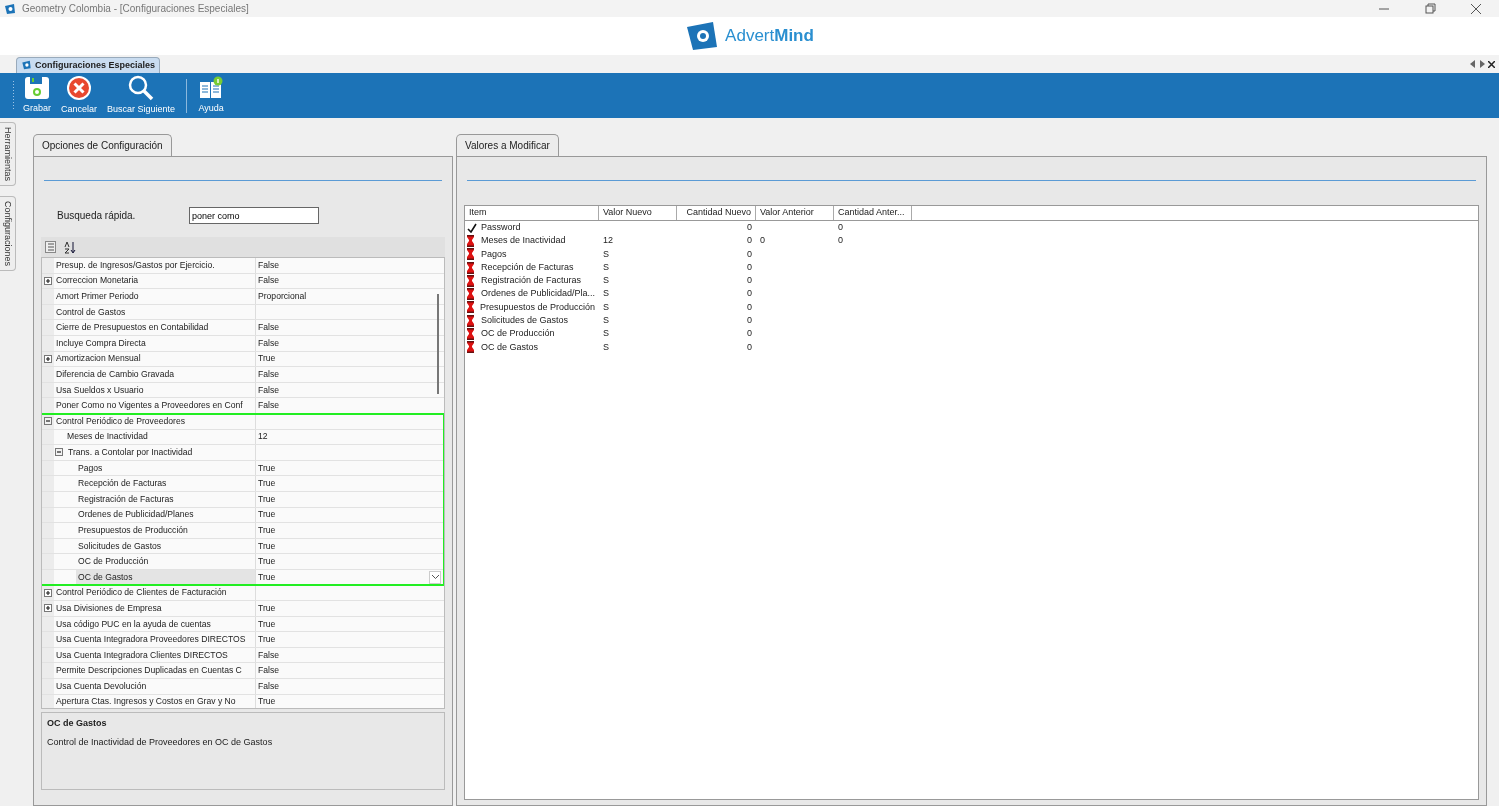 The height and width of the screenshot is (806, 1499). Describe the element at coordinates (132, 328) in the screenshot. I see `property-name: Cierre de Presupuestos en Contabilidad` at that location.